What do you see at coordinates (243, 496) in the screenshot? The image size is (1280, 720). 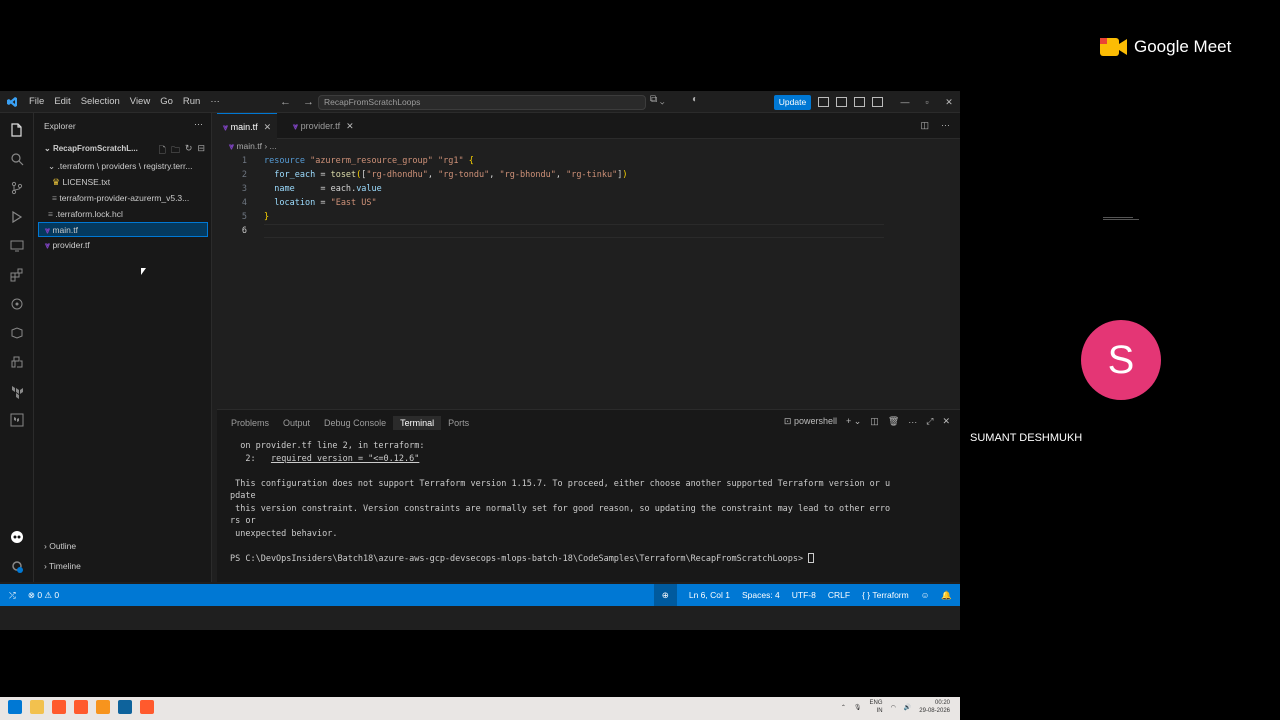 I see `terminal-line: pdate` at bounding box center [243, 496].